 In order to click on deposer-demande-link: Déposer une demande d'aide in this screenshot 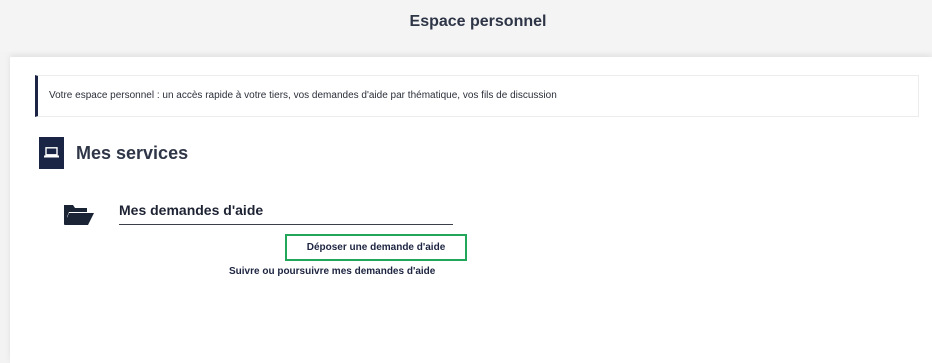, I will do `click(376, 247)`.